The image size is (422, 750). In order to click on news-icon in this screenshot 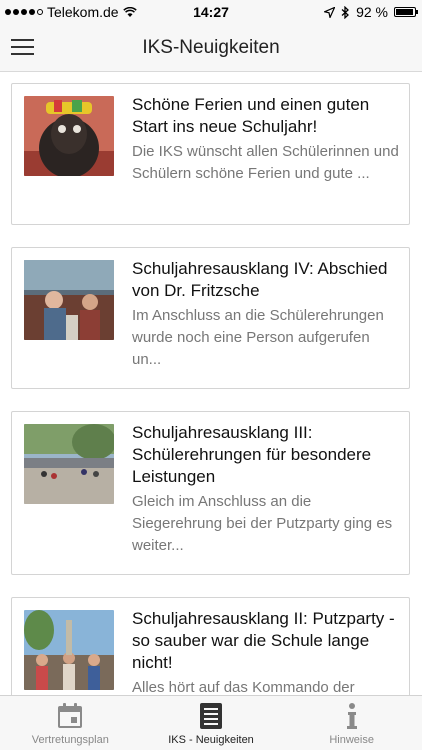, I will do `click(211, 716)`.